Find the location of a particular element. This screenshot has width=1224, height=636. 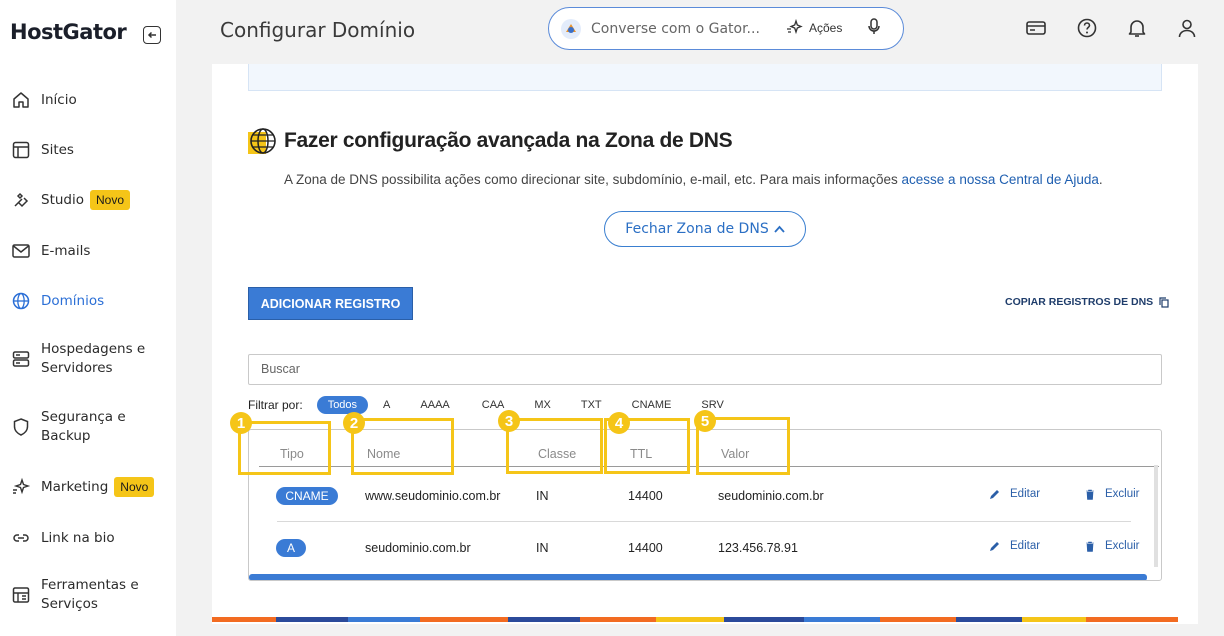

record-value: 123.456.78.91 is located at coordinates (758, 548).